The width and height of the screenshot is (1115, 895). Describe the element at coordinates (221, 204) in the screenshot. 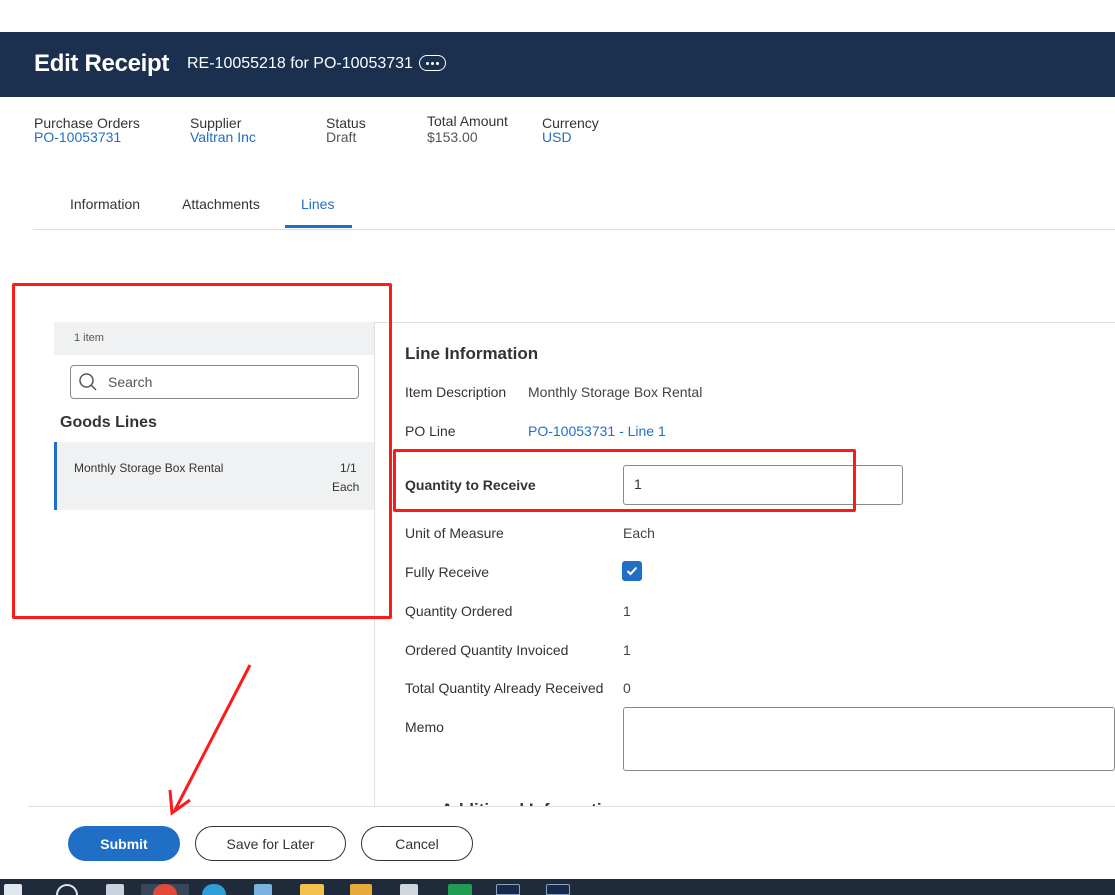

I see `tab-attachments: Attachments` at that location.